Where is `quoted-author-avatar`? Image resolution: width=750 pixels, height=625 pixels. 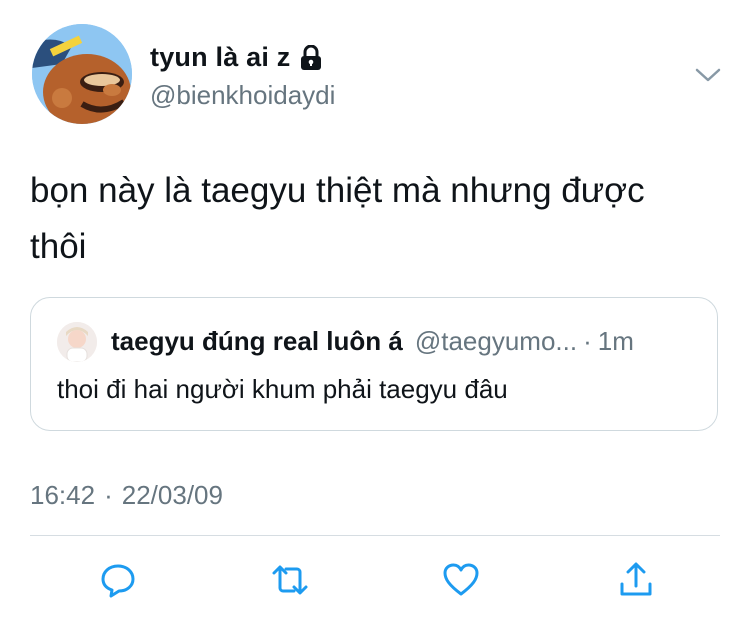
quoted-author-avatar is located at coordinates (77, 342).